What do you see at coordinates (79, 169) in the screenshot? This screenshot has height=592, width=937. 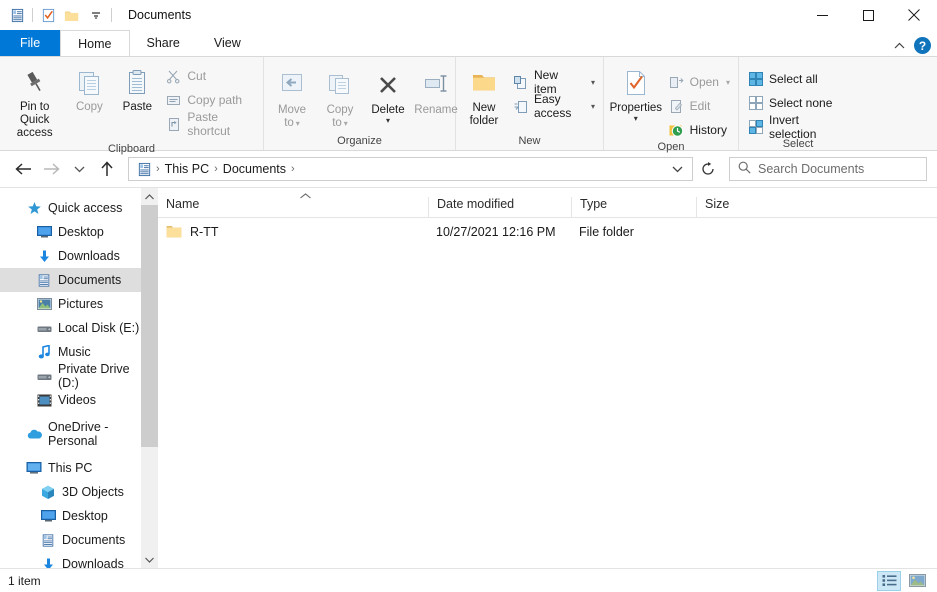 I see `recent-locations-button` at bounding box center [79, 169].